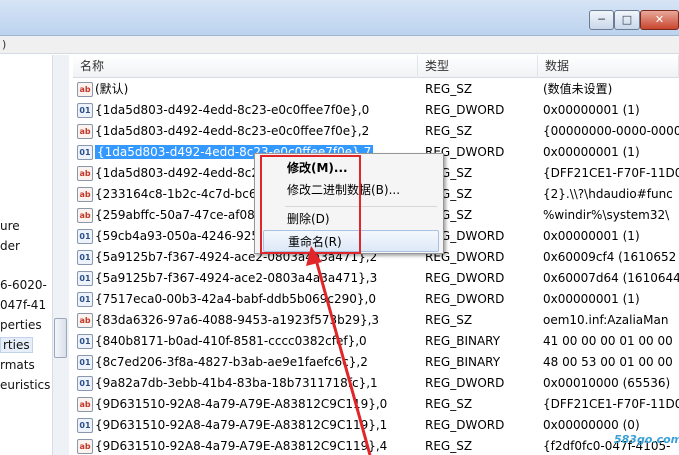  What do you see at coordinates (237, 320) in the screenshot?
I see `value-name: {83da6326-97a6-4088-9453-a1923f573b29},3` at bounding box center [237, 320].